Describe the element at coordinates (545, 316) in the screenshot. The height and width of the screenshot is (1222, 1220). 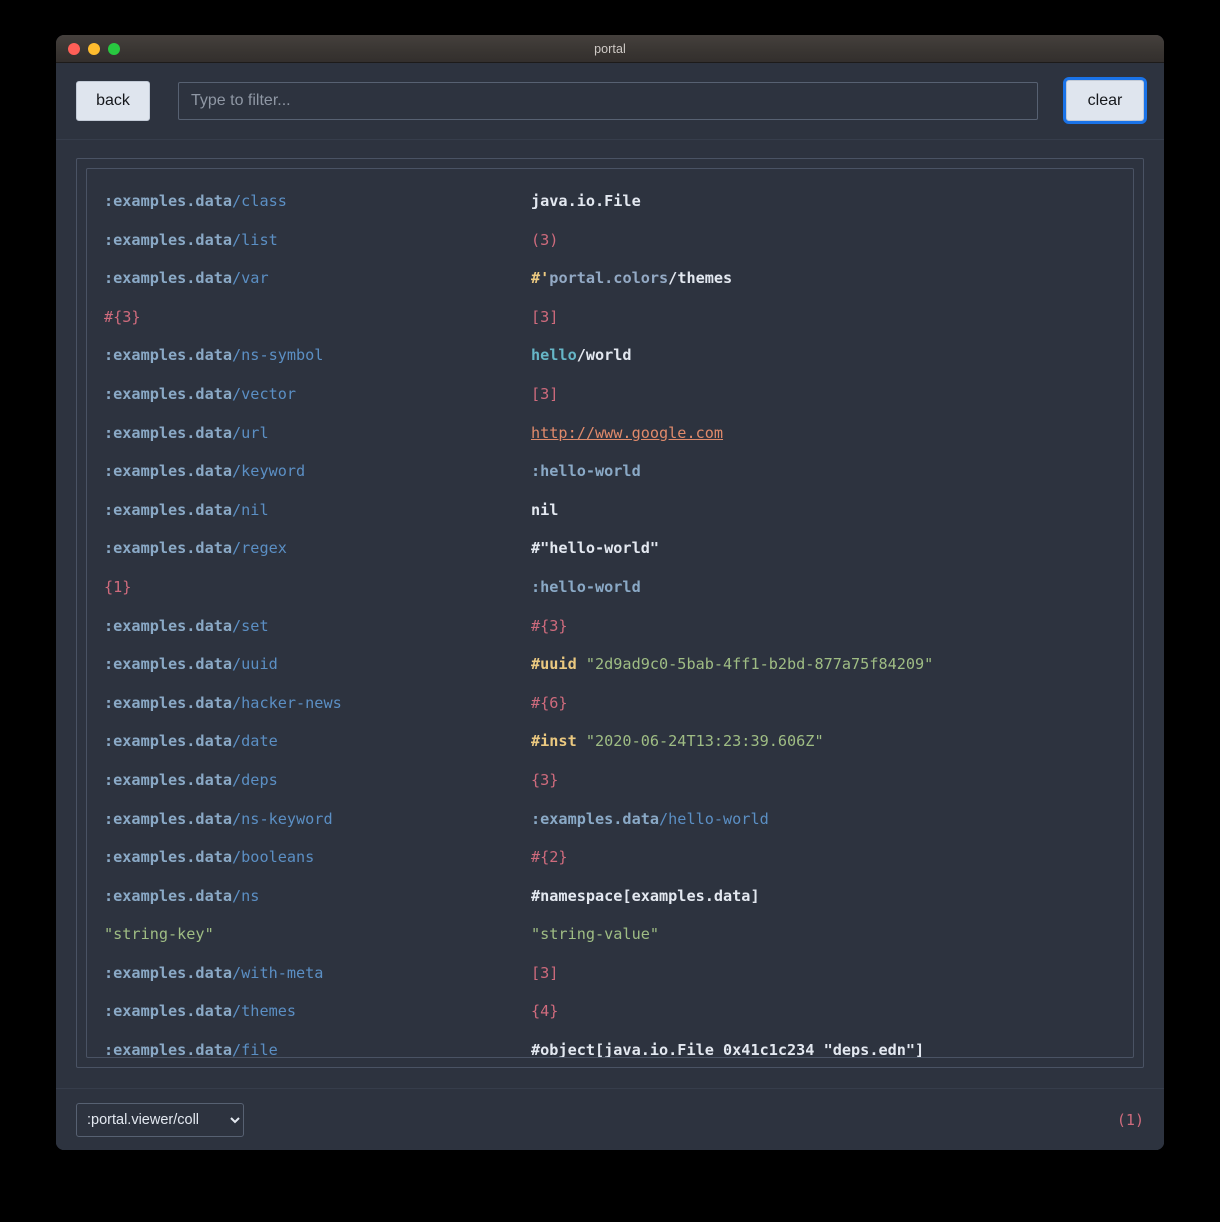
I see `value-token: [3]` at that location.